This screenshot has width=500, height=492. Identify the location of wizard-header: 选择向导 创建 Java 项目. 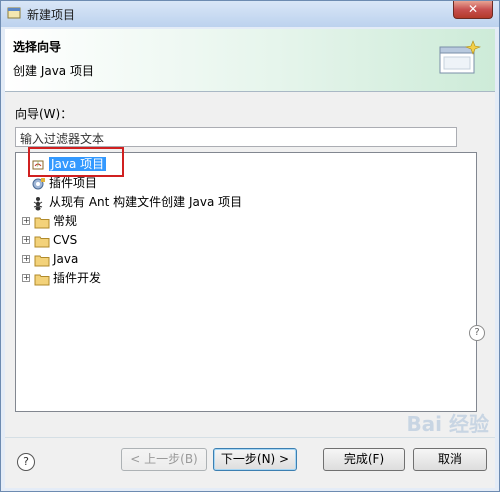
(250, 60).